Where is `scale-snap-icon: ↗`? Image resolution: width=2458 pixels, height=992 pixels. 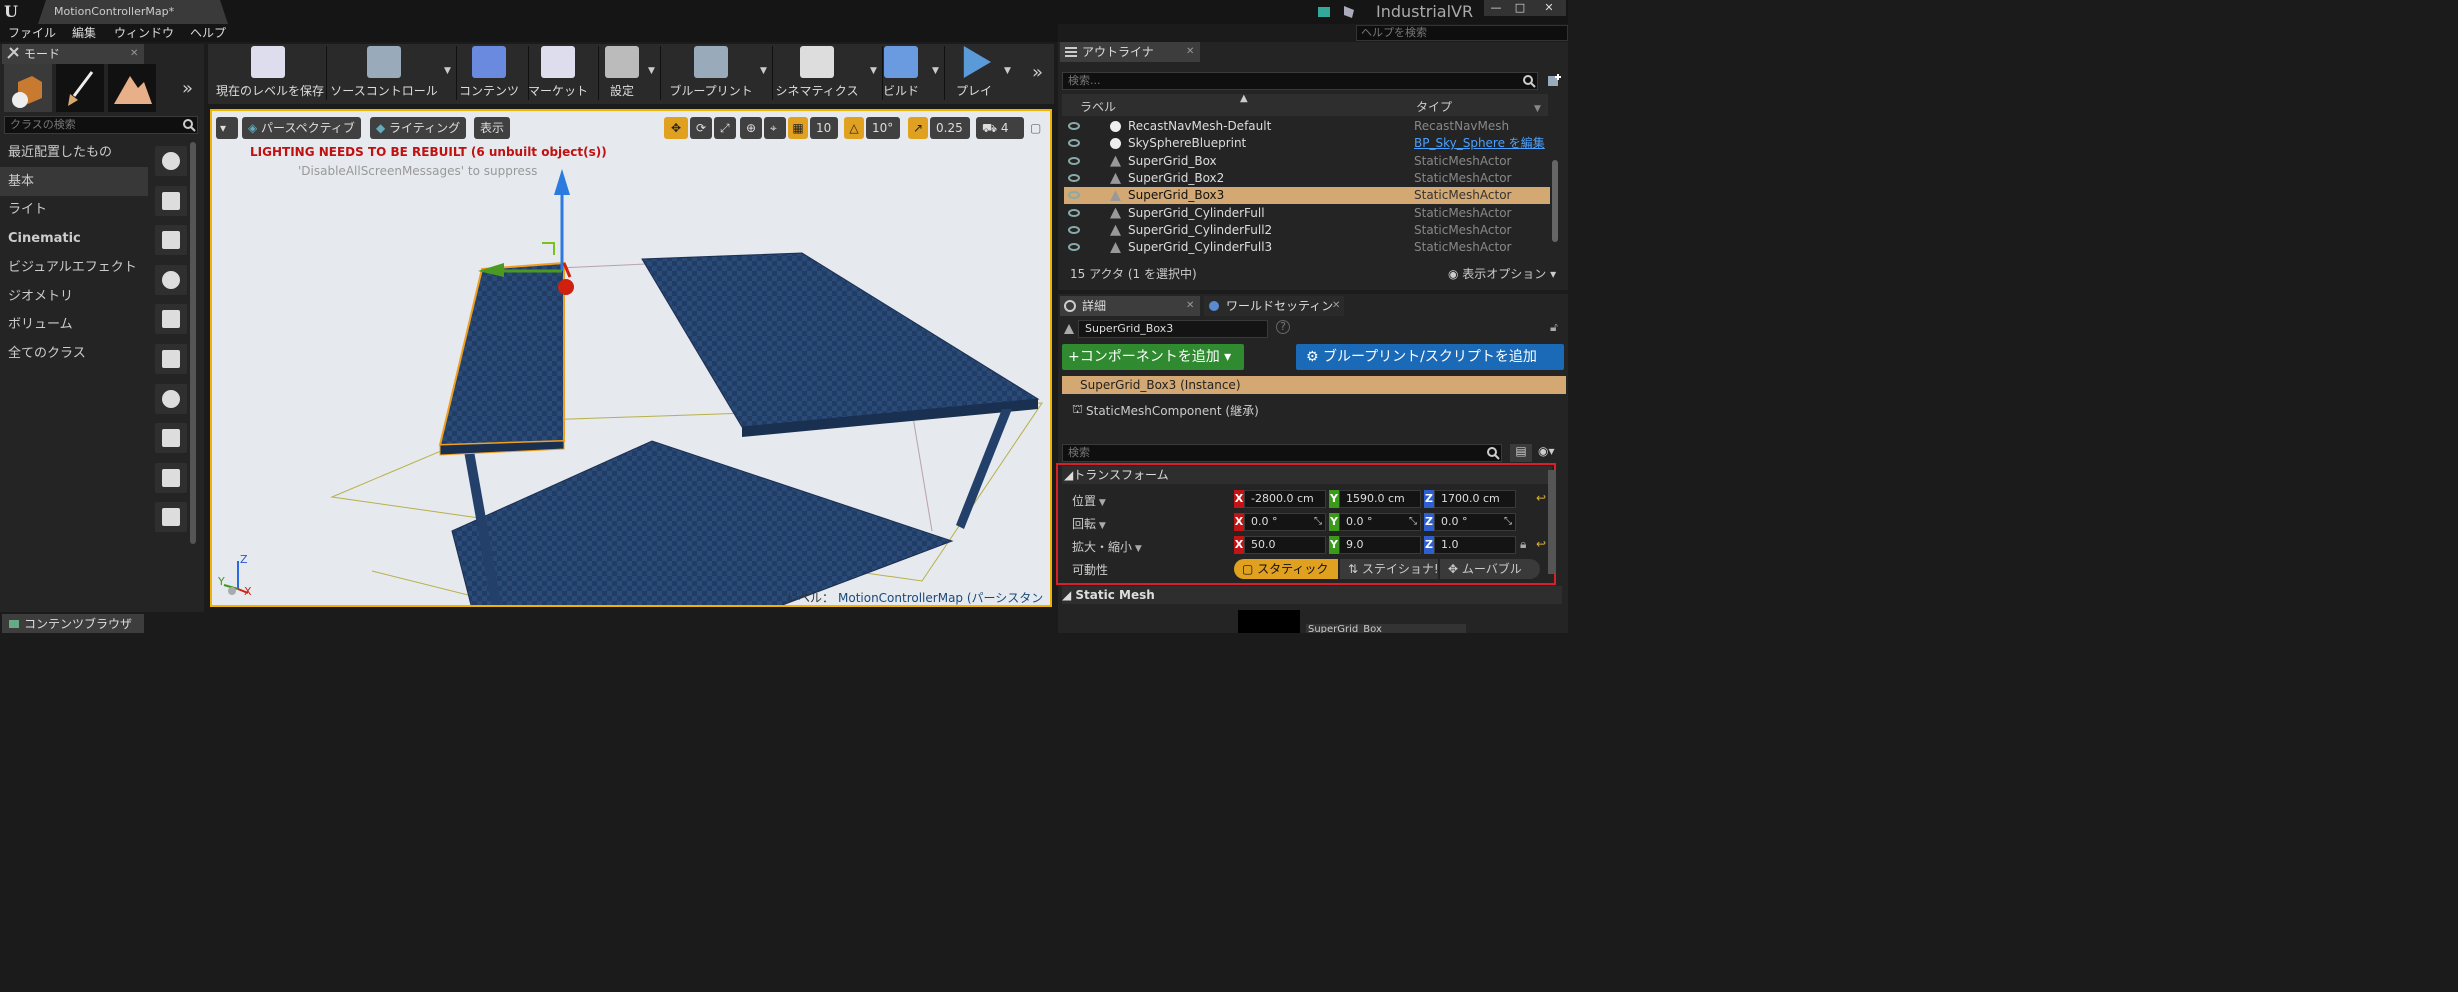 scale-snap-icon: ↗ is located at coordinates (918, 128).